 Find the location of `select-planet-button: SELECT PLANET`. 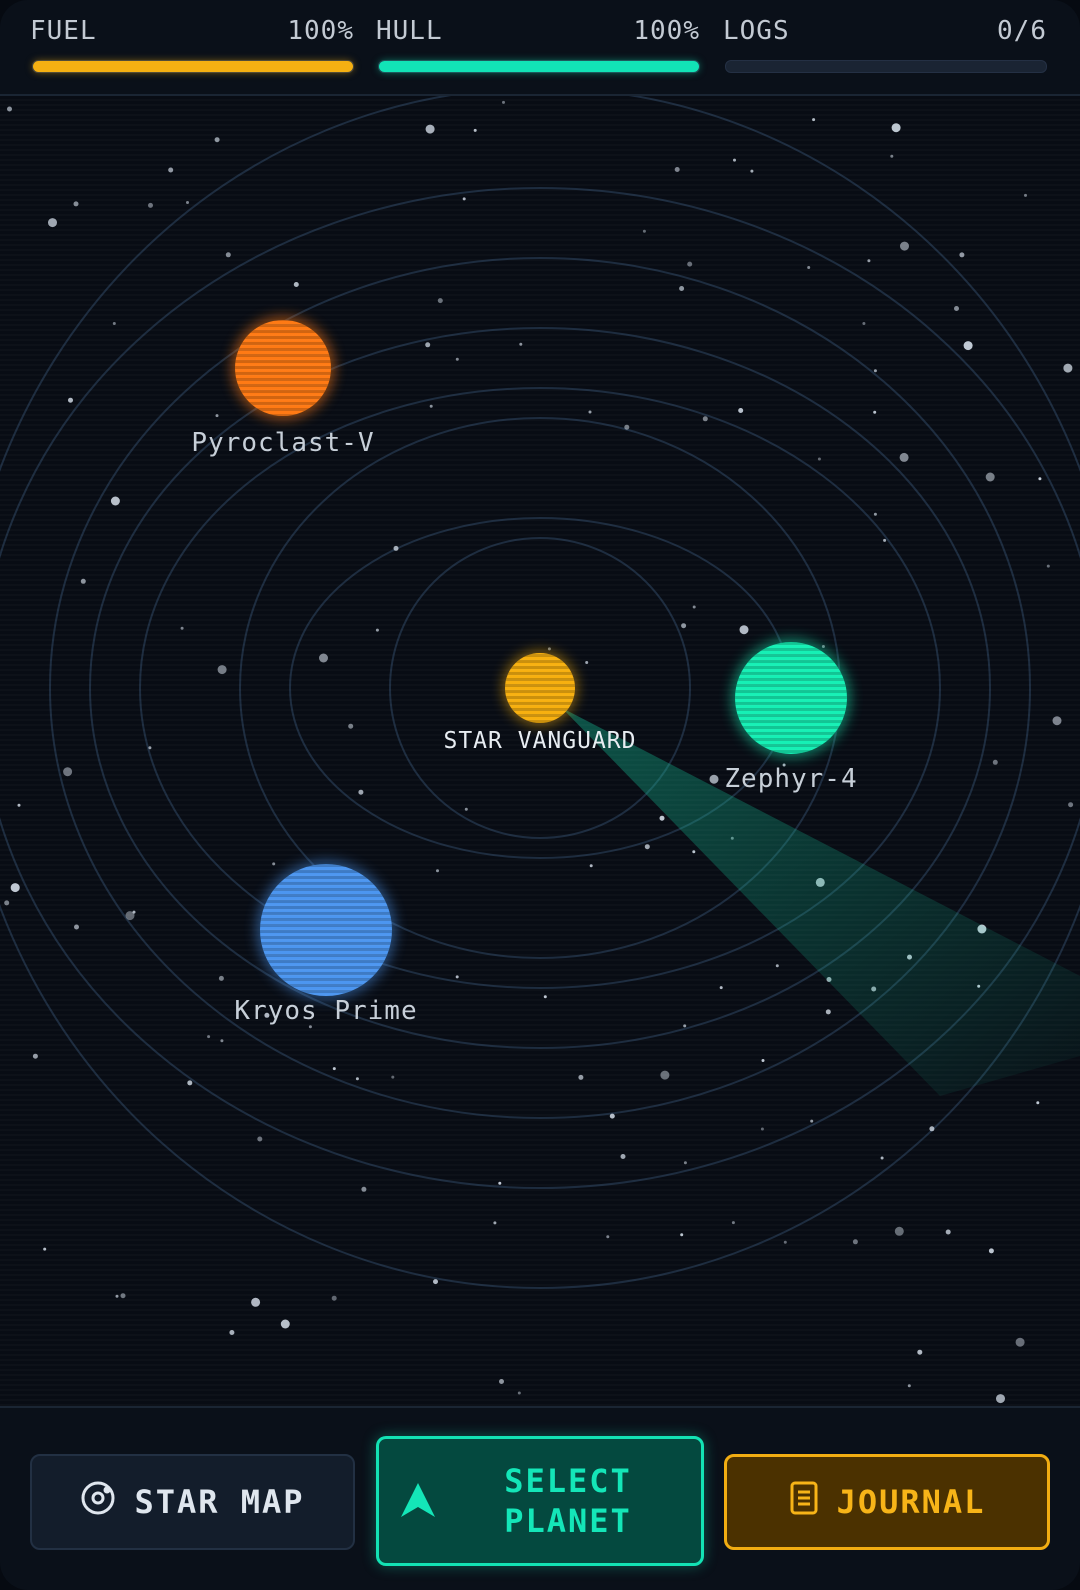

select-planet-button: SELECT PLANET is located at coordinates (540, 1501).